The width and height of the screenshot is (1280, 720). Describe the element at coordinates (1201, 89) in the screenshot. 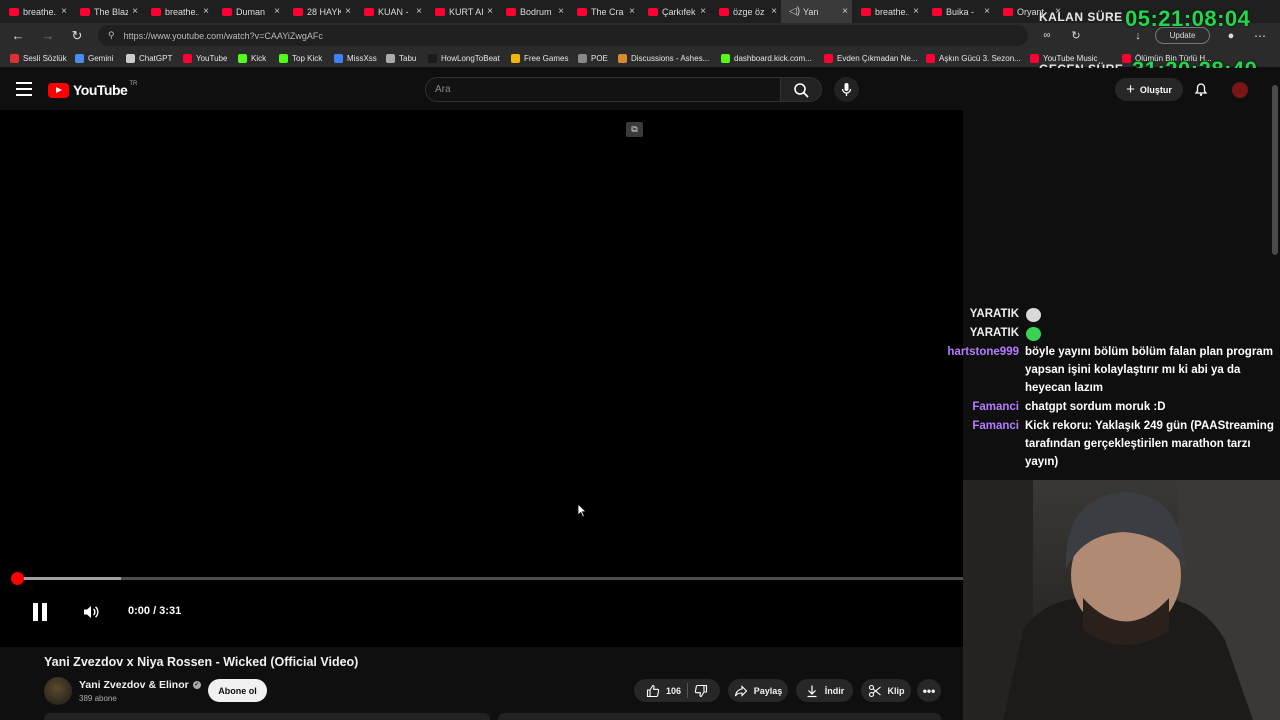

I see `notifications-bell-icon` at that location.